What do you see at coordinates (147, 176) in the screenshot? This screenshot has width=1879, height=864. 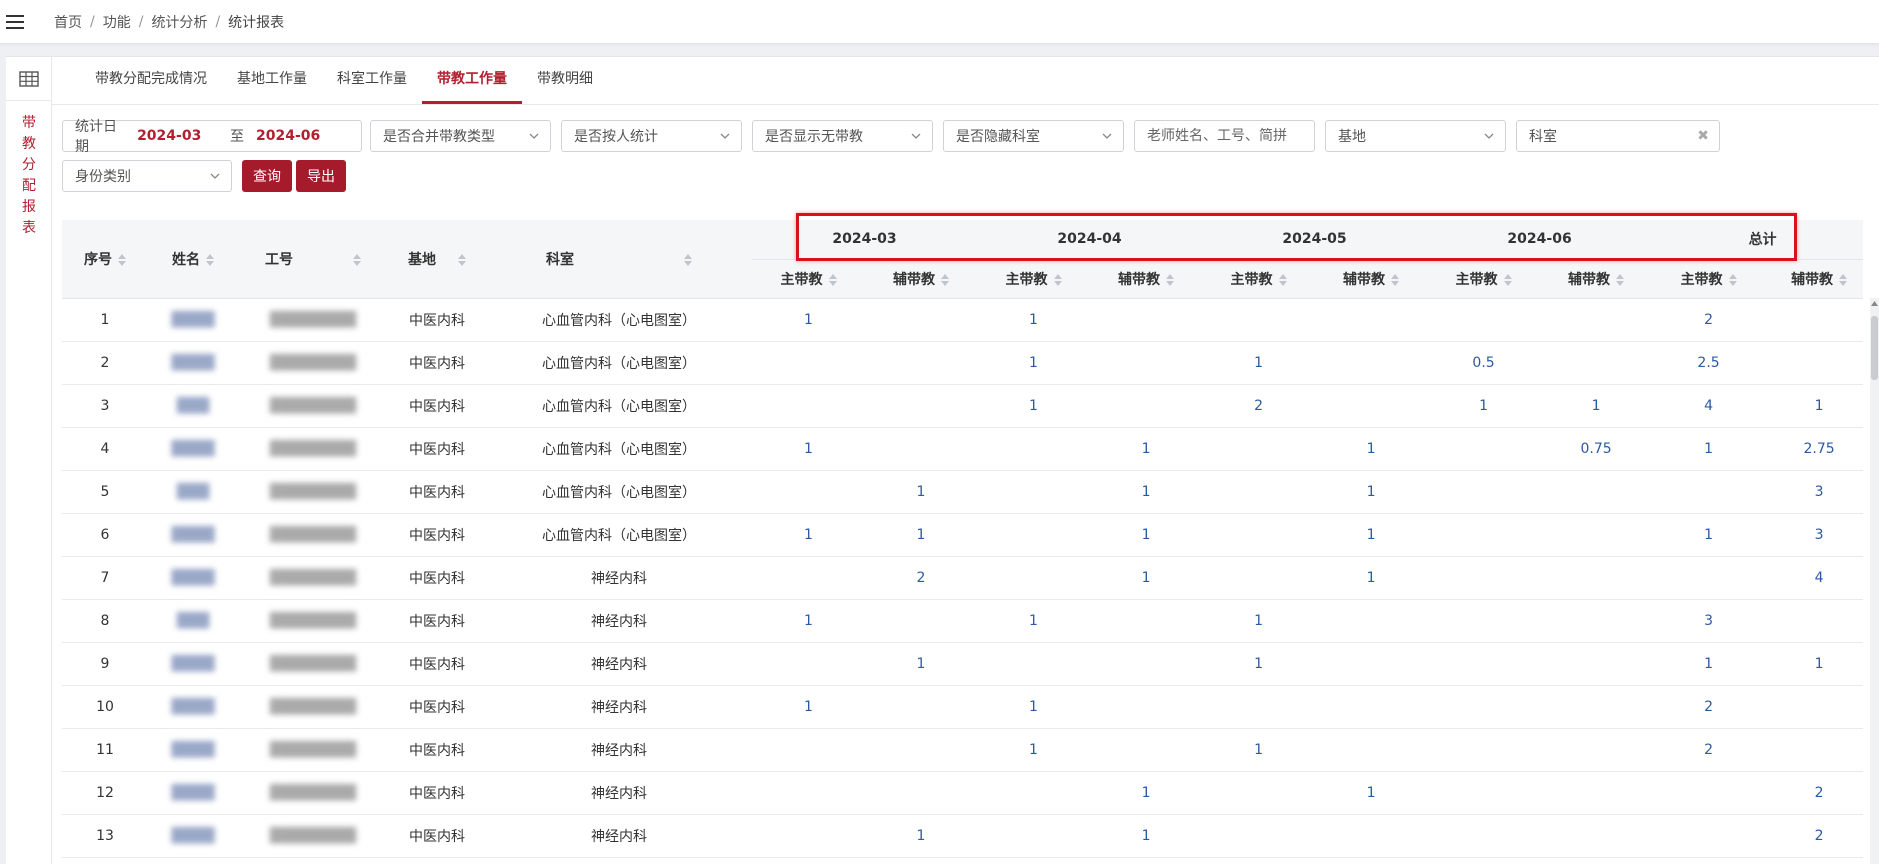 I see `identity-select: 身份类别` at bounding box center [147, 176].